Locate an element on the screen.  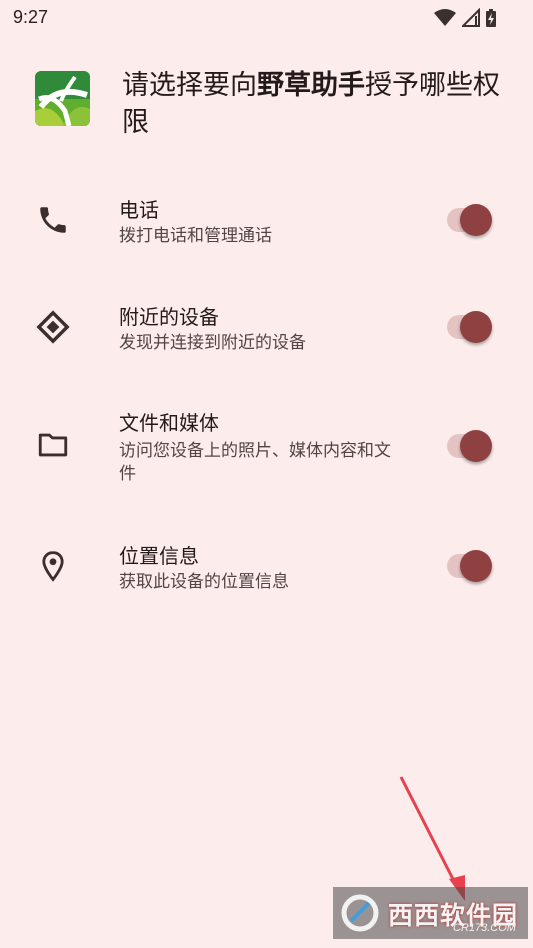
folder-icon is located at coordinates (53, 445).